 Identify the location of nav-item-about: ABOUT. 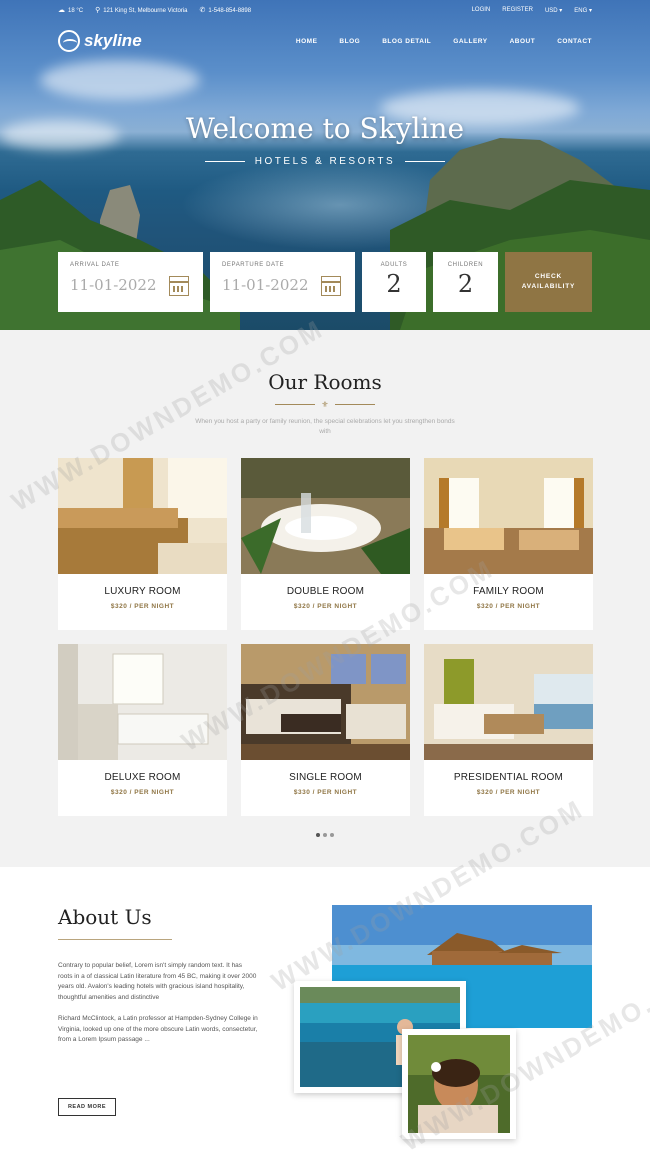
(523, 41).